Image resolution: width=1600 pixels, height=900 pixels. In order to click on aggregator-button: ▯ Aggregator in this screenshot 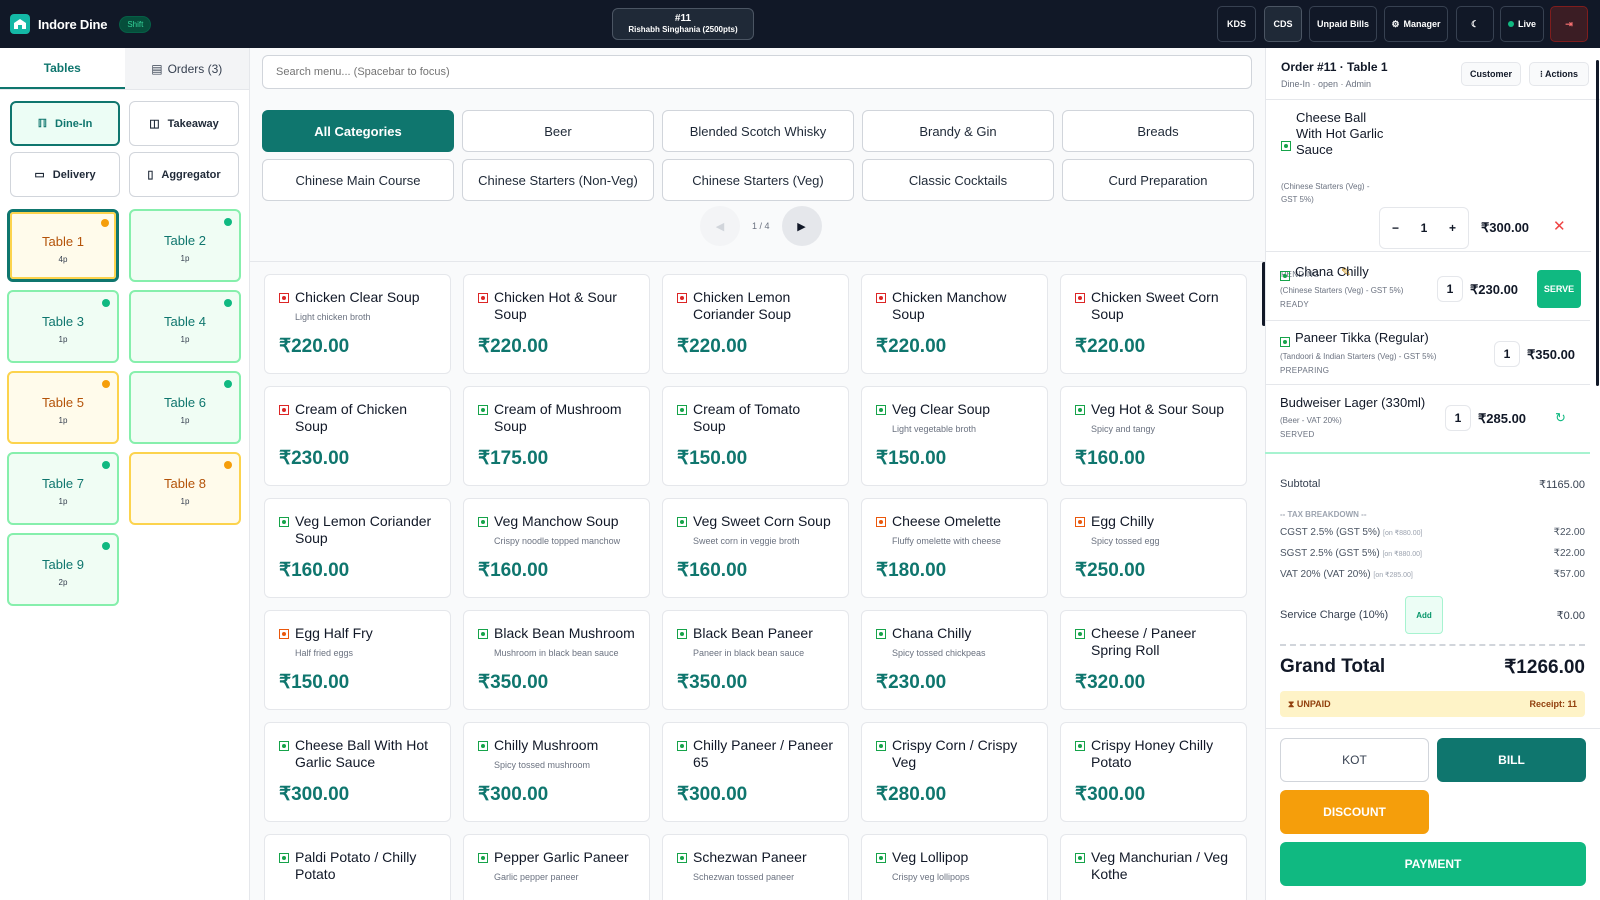, I will do `click(184, 174)`.